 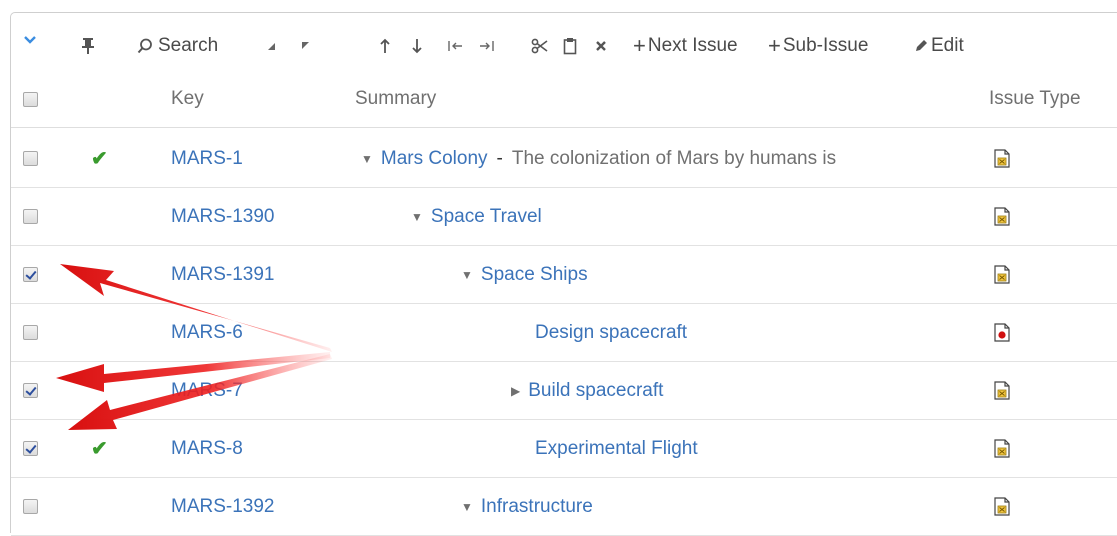 What do you see at coordinates (564, 217) in the screenshot?
I see `table-row: MARS-1390 ▼ Space Travel` at bounding box center [564, 217].